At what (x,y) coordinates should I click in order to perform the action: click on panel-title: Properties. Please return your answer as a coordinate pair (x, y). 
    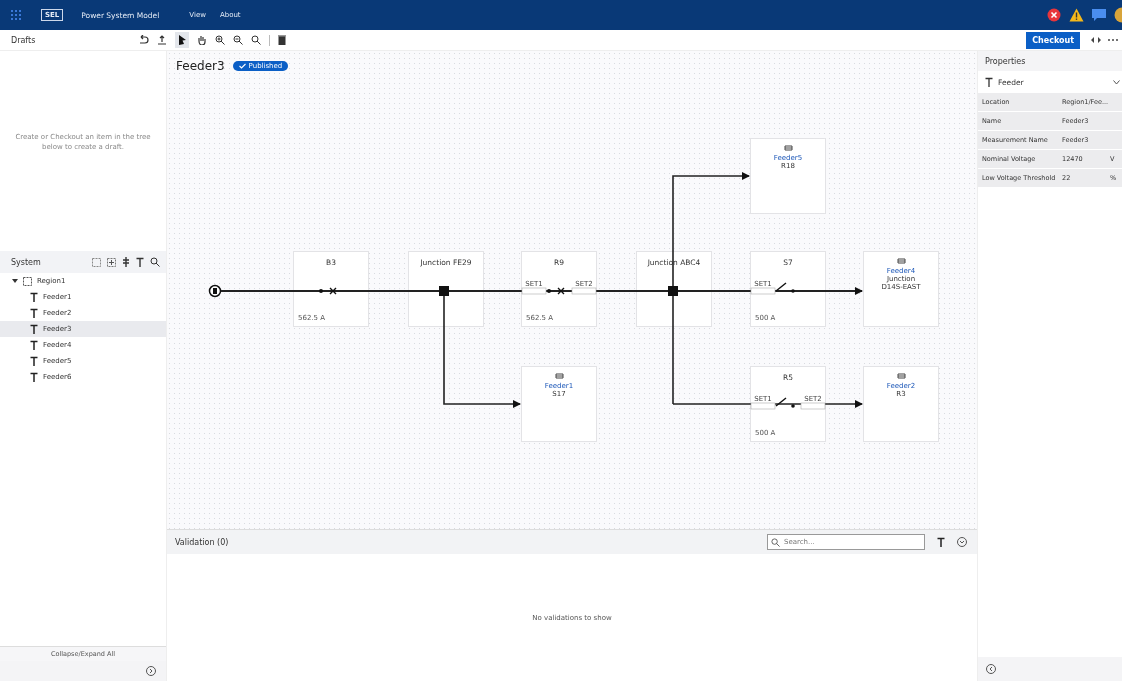
    Looking at the image, I should click on (1050, 61).